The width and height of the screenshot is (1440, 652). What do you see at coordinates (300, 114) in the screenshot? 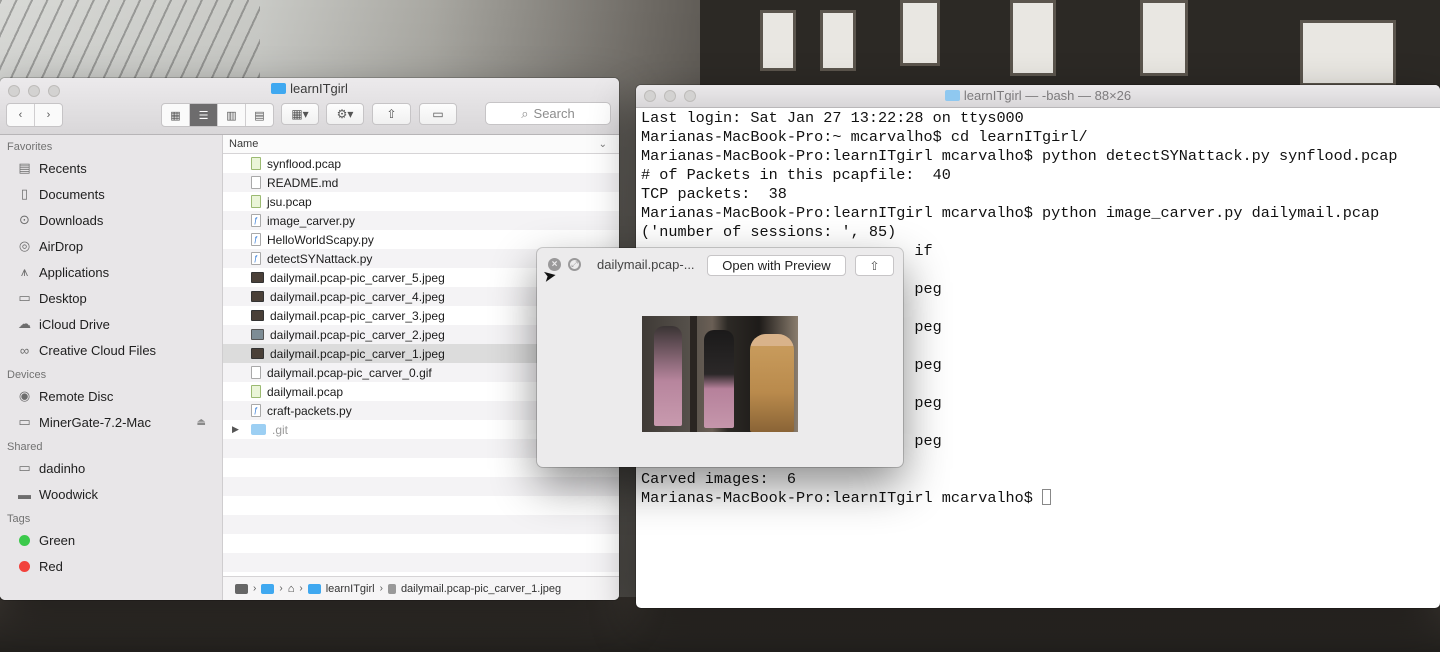
I see `group-by-button: ▦▾` at bounding box center [300, 114].